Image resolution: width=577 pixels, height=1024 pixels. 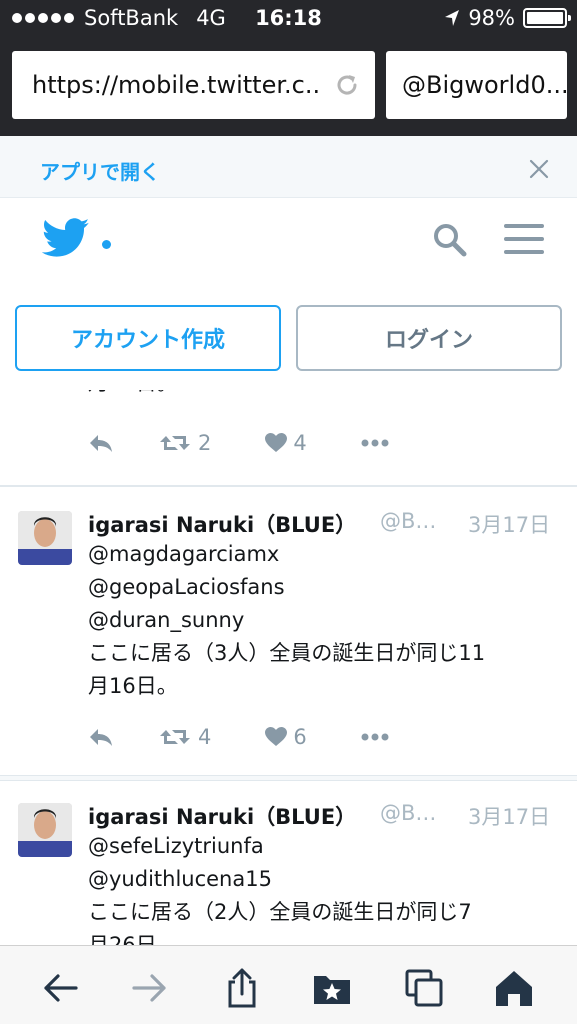 I want to click on open-app-link: アプリで開く, so click(x=100, y=170).